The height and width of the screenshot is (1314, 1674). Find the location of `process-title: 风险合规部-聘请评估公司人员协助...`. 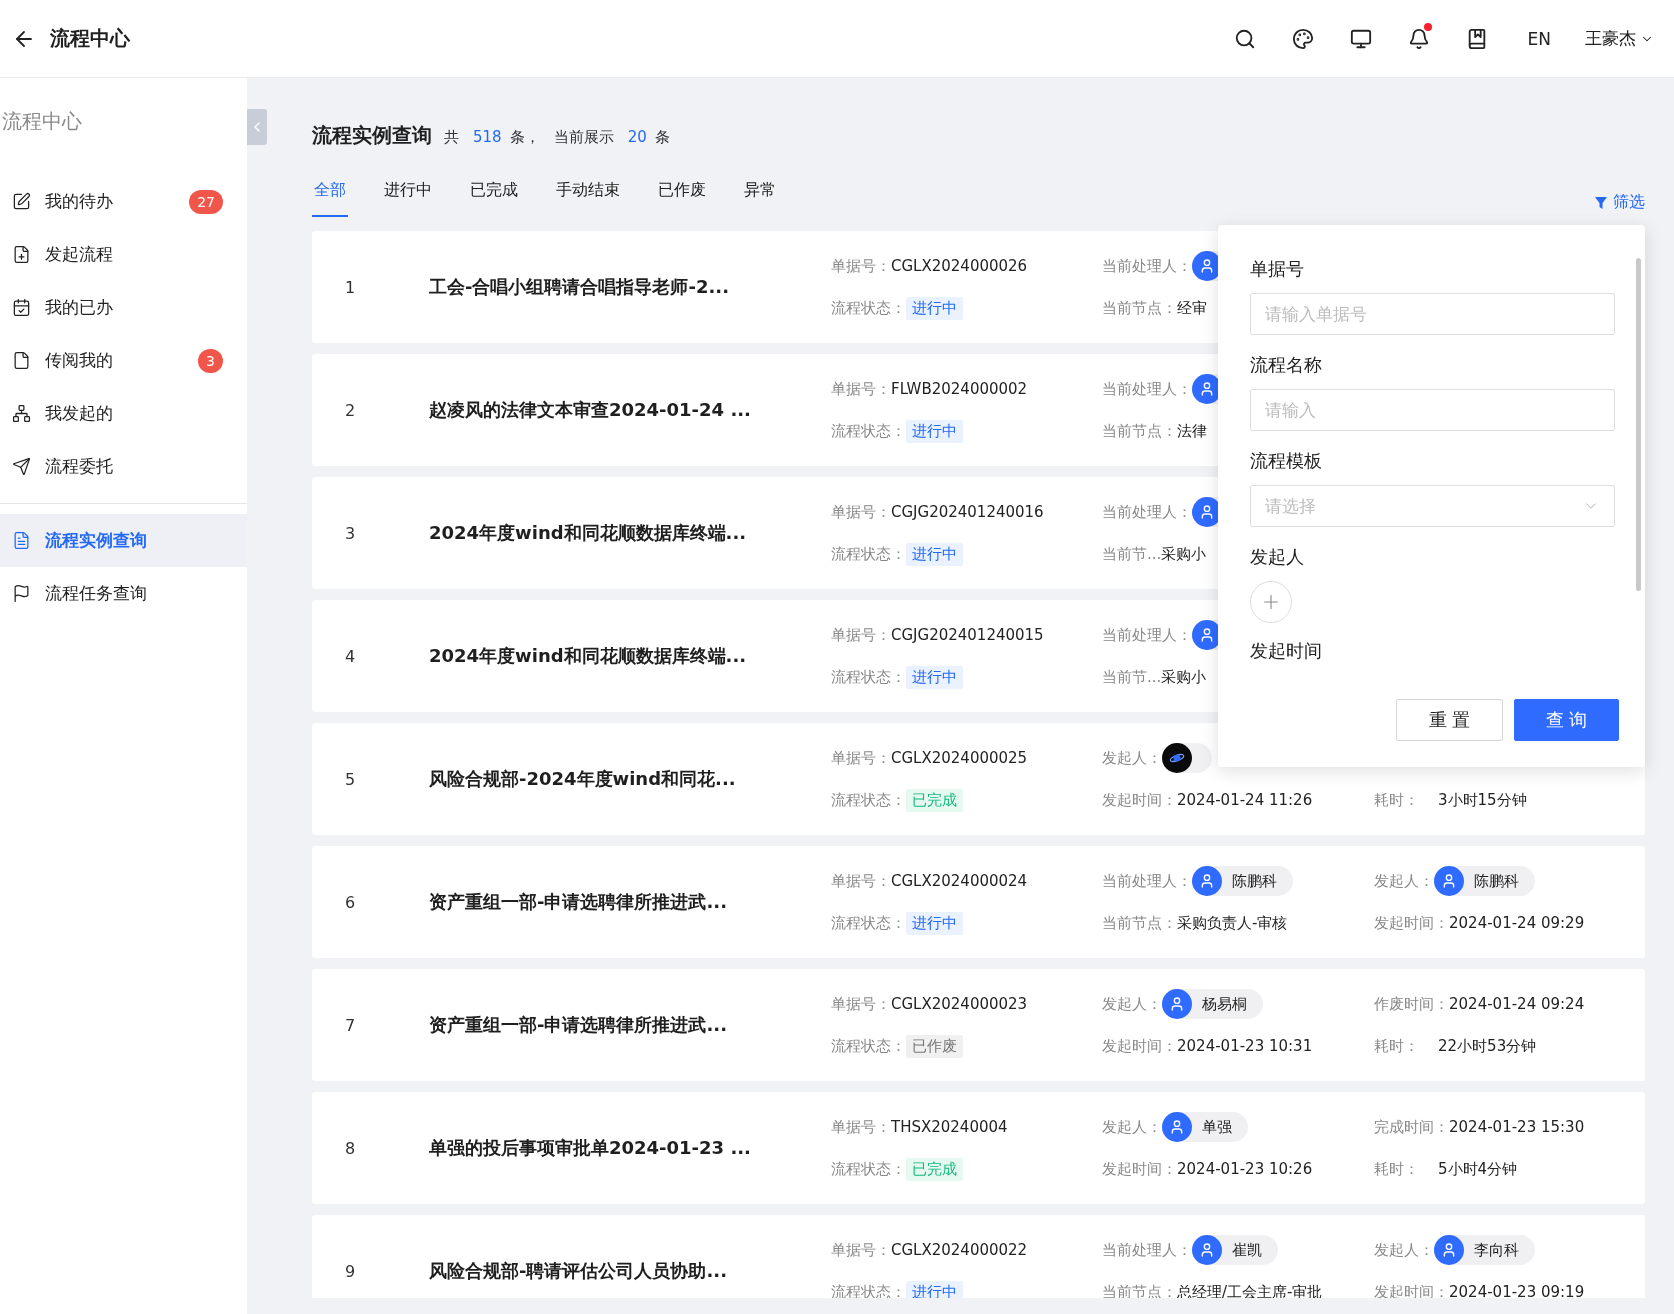

process-title: 风险合规部-聘请评估公司人员协助... is located at coordinates (578, 1271).